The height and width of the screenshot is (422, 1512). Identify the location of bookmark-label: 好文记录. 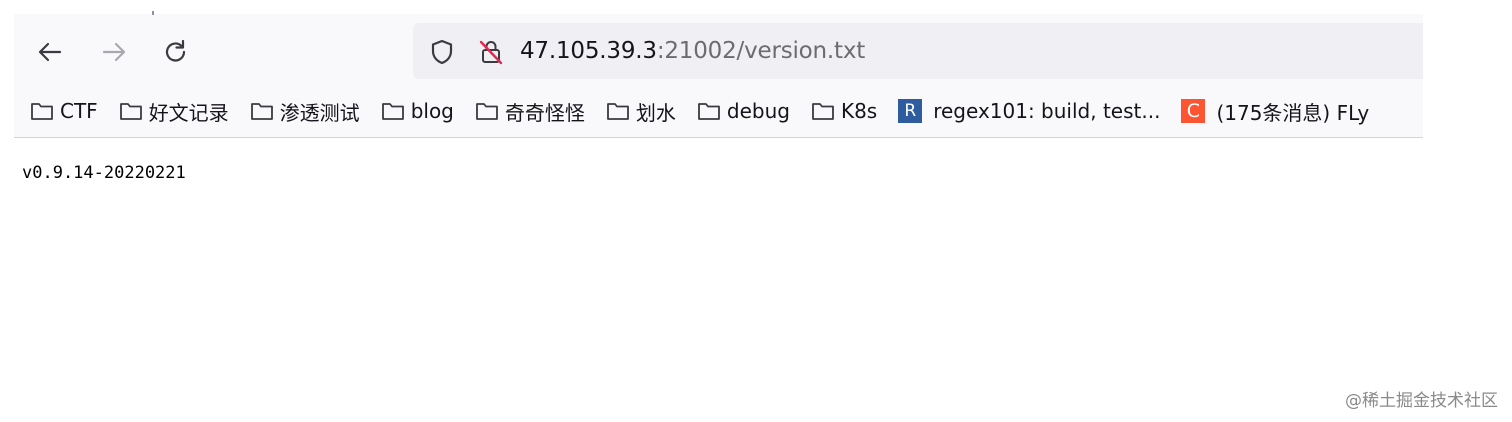
(188, 112).